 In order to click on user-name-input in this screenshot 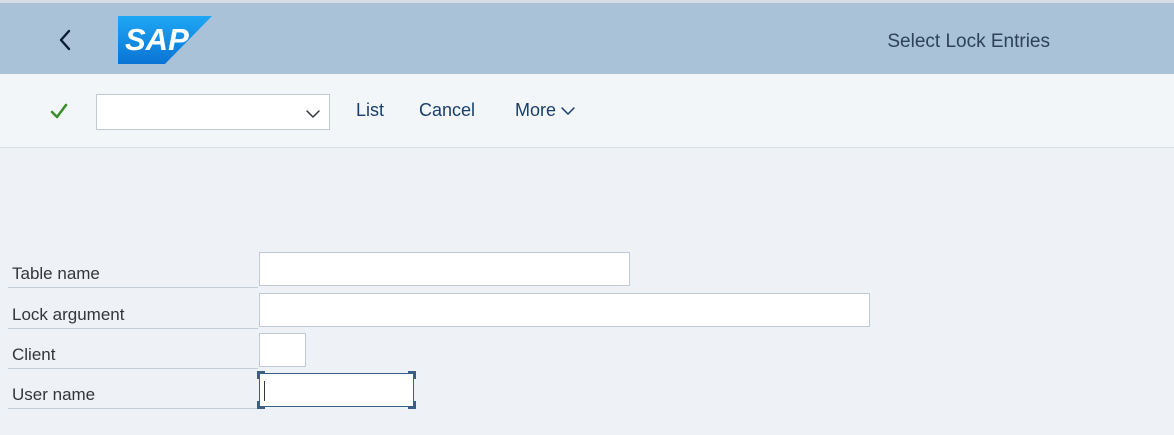, I will do `click(336, 390)`.